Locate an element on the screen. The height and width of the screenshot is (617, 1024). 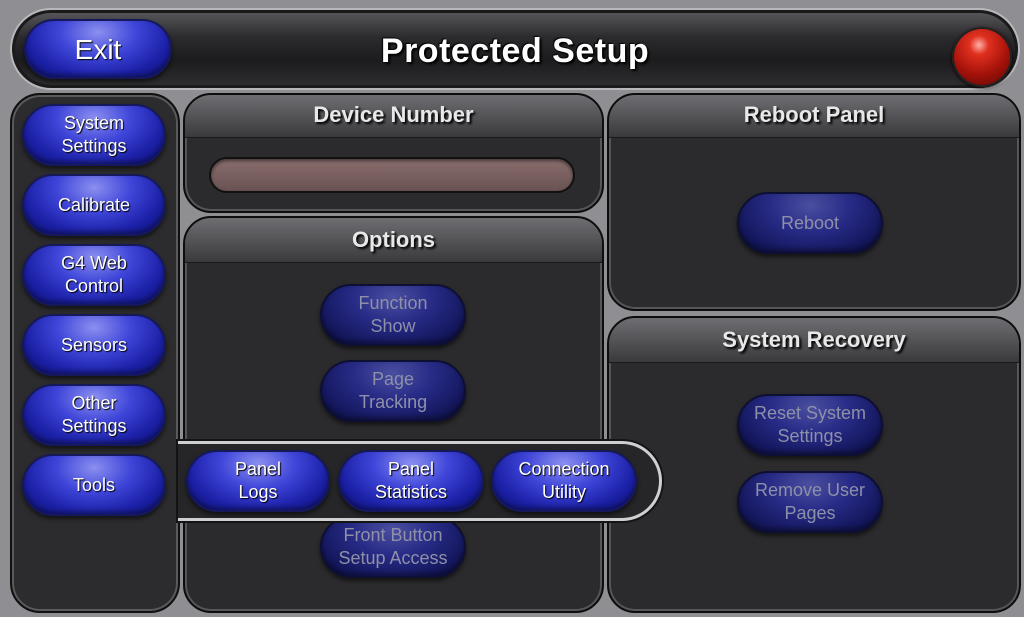
reboot-title: Reboot Panel is located at coordinates (814, 116).